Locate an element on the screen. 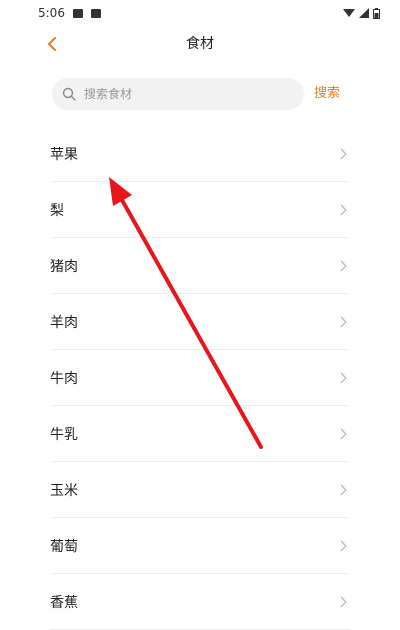 Image resolution: width=400 pixels, height=630 pixels. food-item-label: 梨 is located at coordinates (57, 210).